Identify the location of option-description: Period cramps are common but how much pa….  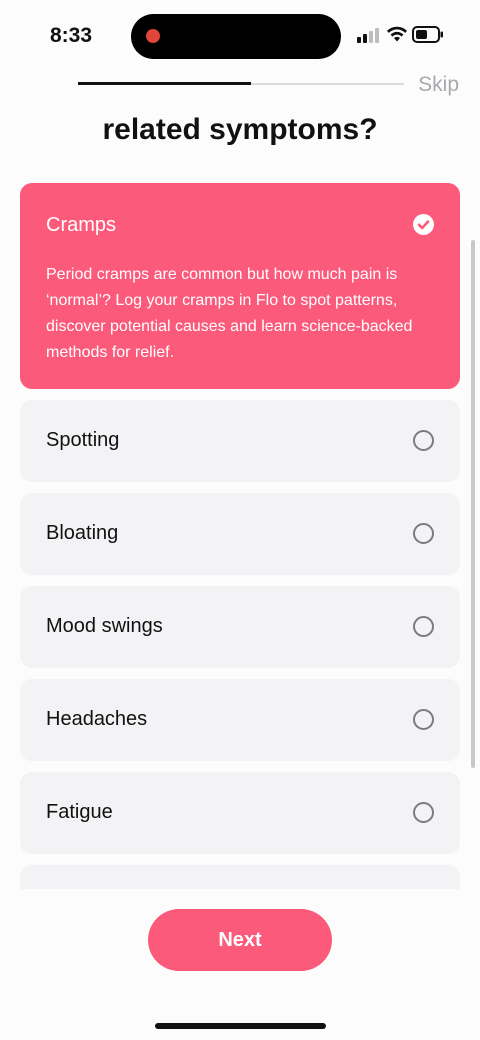
(229, 313).